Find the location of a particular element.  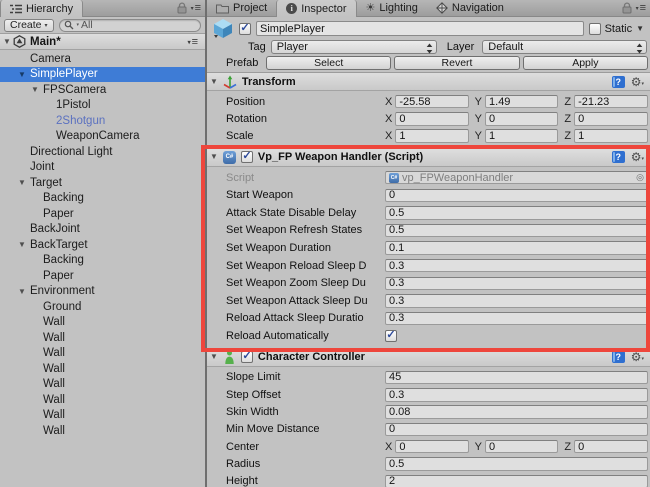

scene-row: ▼ Main* ▾ ≡ is located at coordinates (102, 42).